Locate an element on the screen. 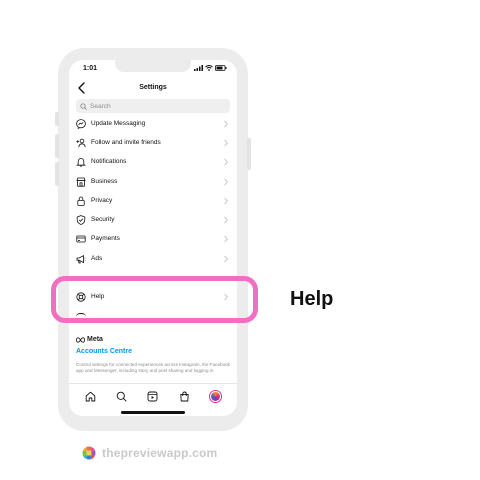  menu-label: Business is located at coordinates (104, 181).